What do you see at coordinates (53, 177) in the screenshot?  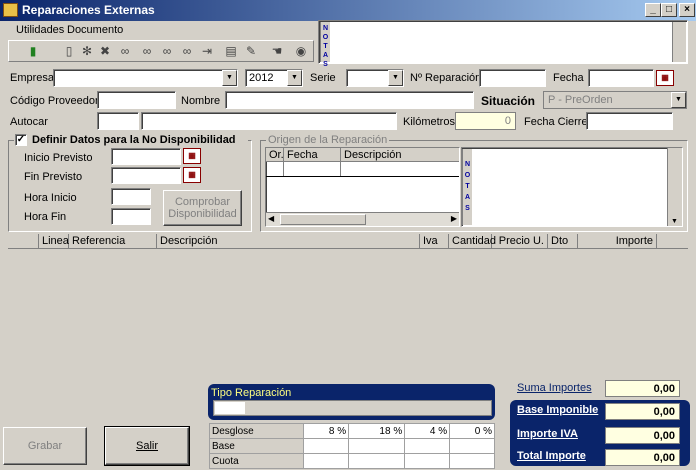 I see `fin-previsto-label: Fin Previsto` at bounding box center [53, 177].